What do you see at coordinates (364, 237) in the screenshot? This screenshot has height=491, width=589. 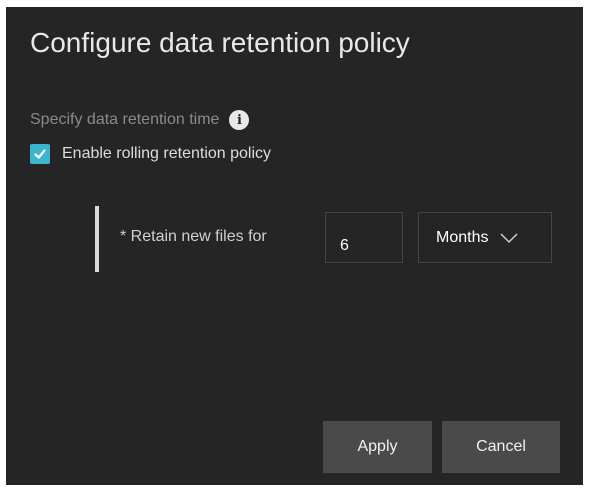 I see `retain-duration-input` at bounding box center [364, 237].